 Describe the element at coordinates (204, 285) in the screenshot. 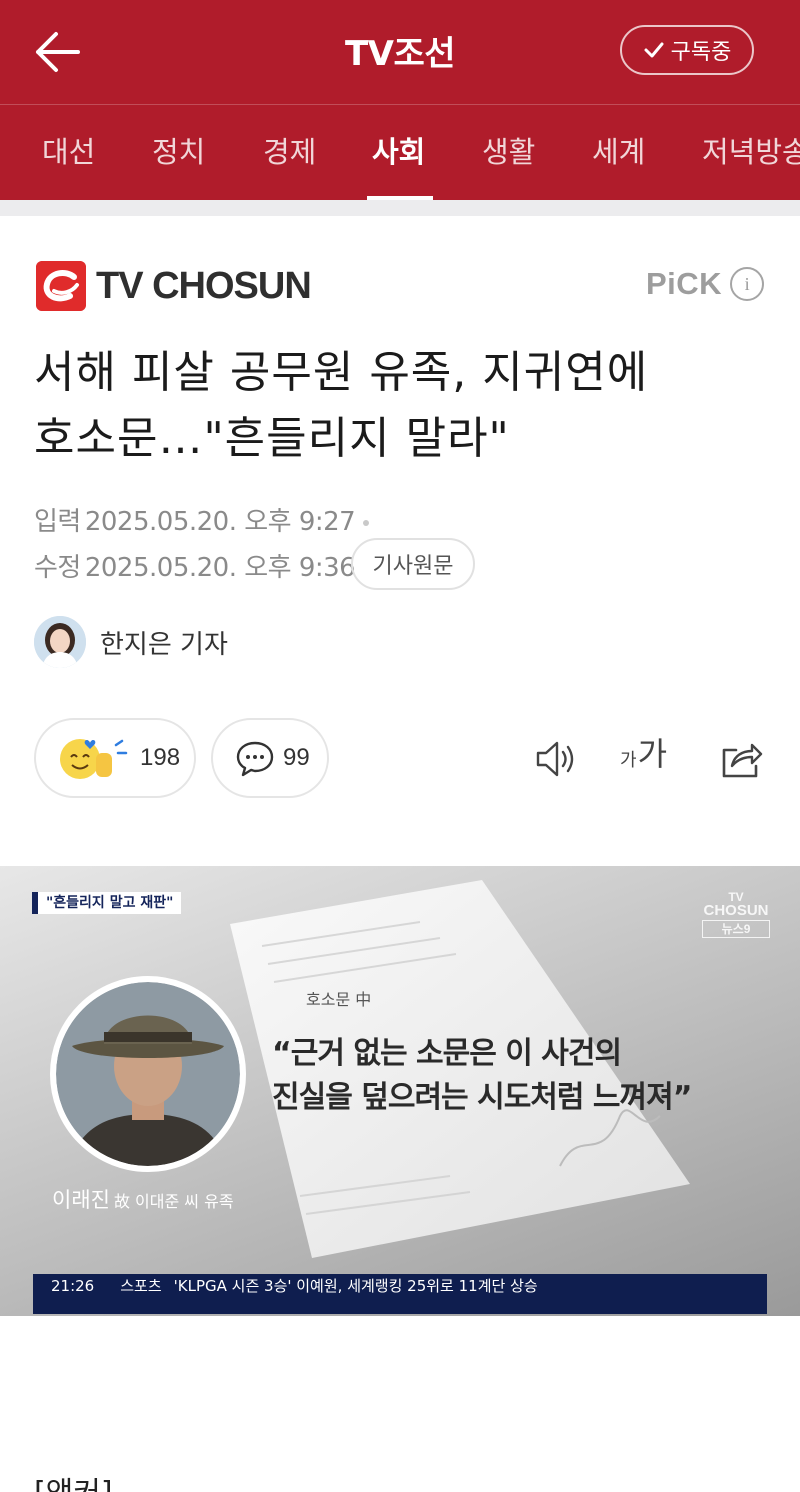

I see `press-name: TV CHOSUN` at that location.